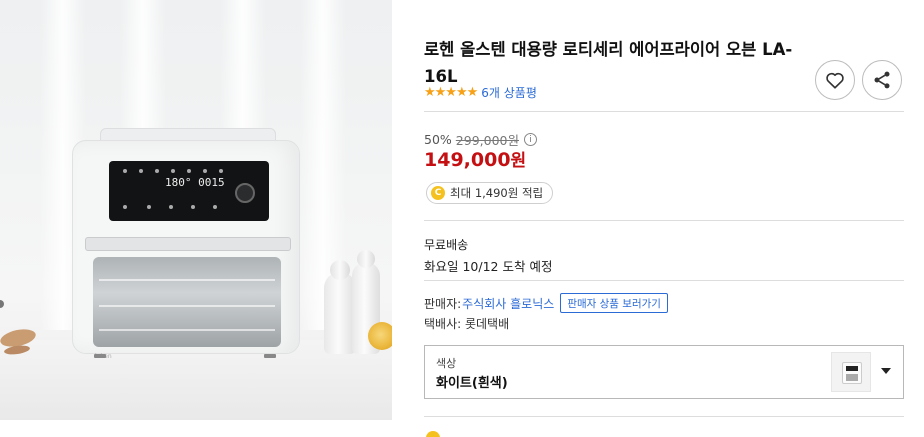 The image size is (924, 437). Describe the element at coordinates (497, 193) in the screenshot. I see `points-label: 최대 1,490원 적립` at that location.